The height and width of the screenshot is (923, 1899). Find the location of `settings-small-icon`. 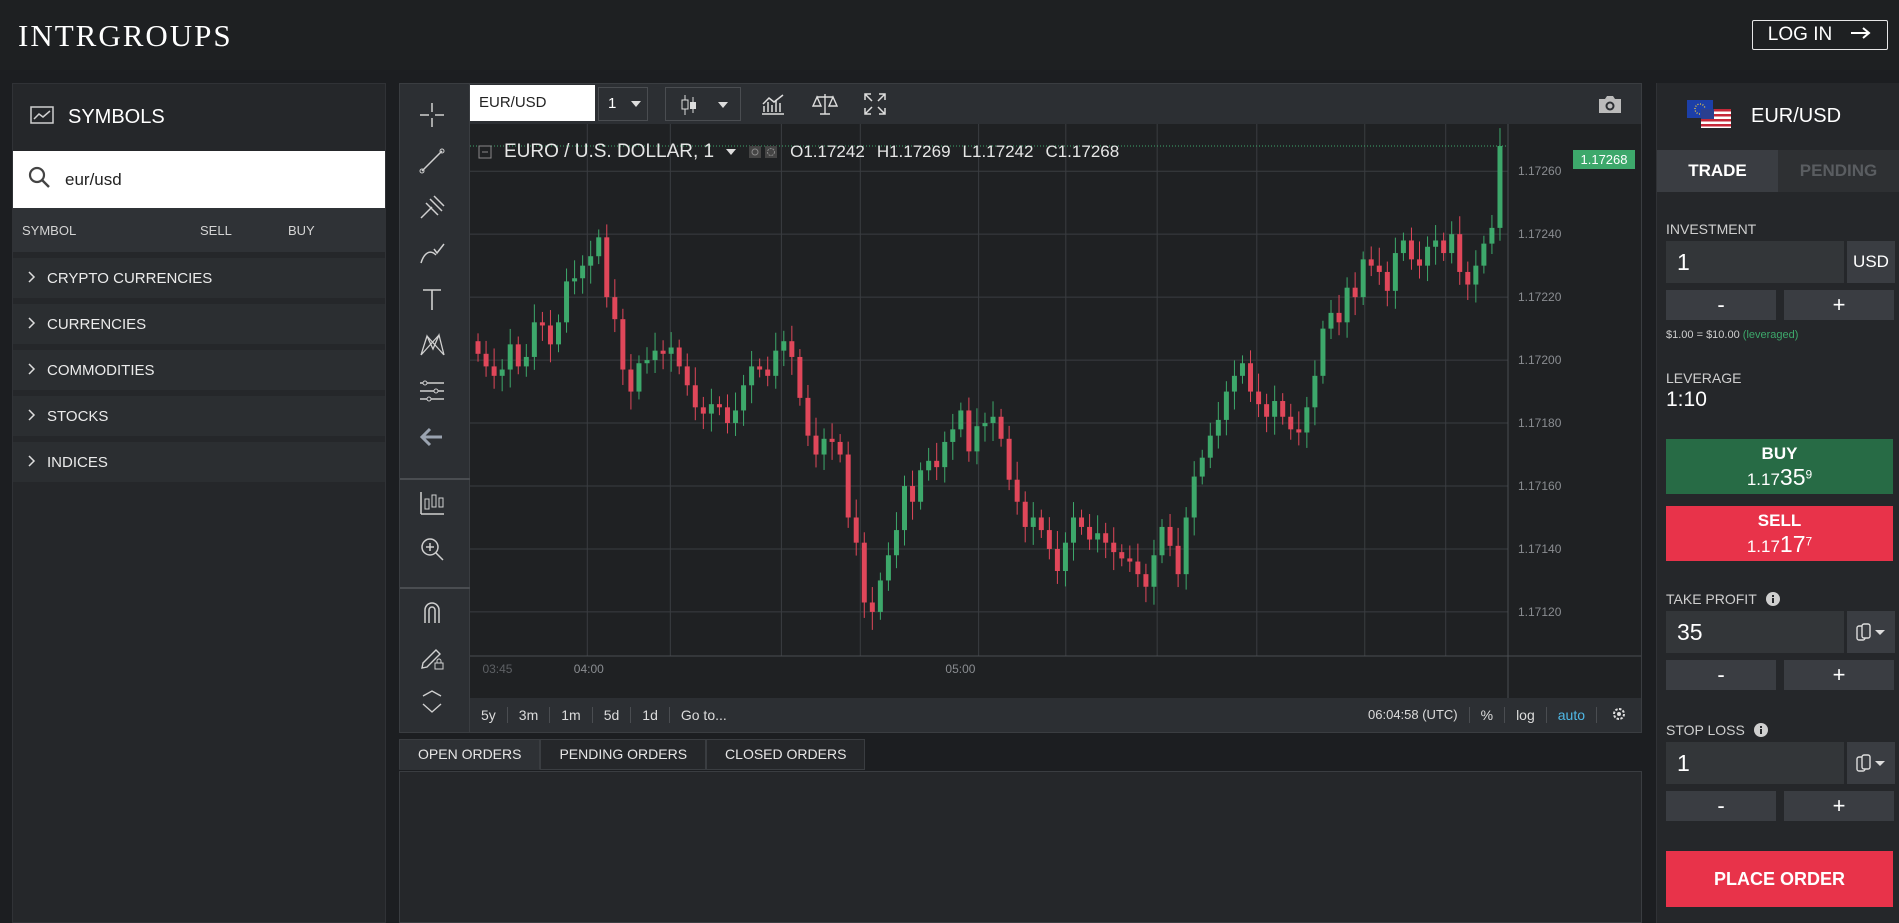

settings-small-icon is located at coordinates (771, 152).